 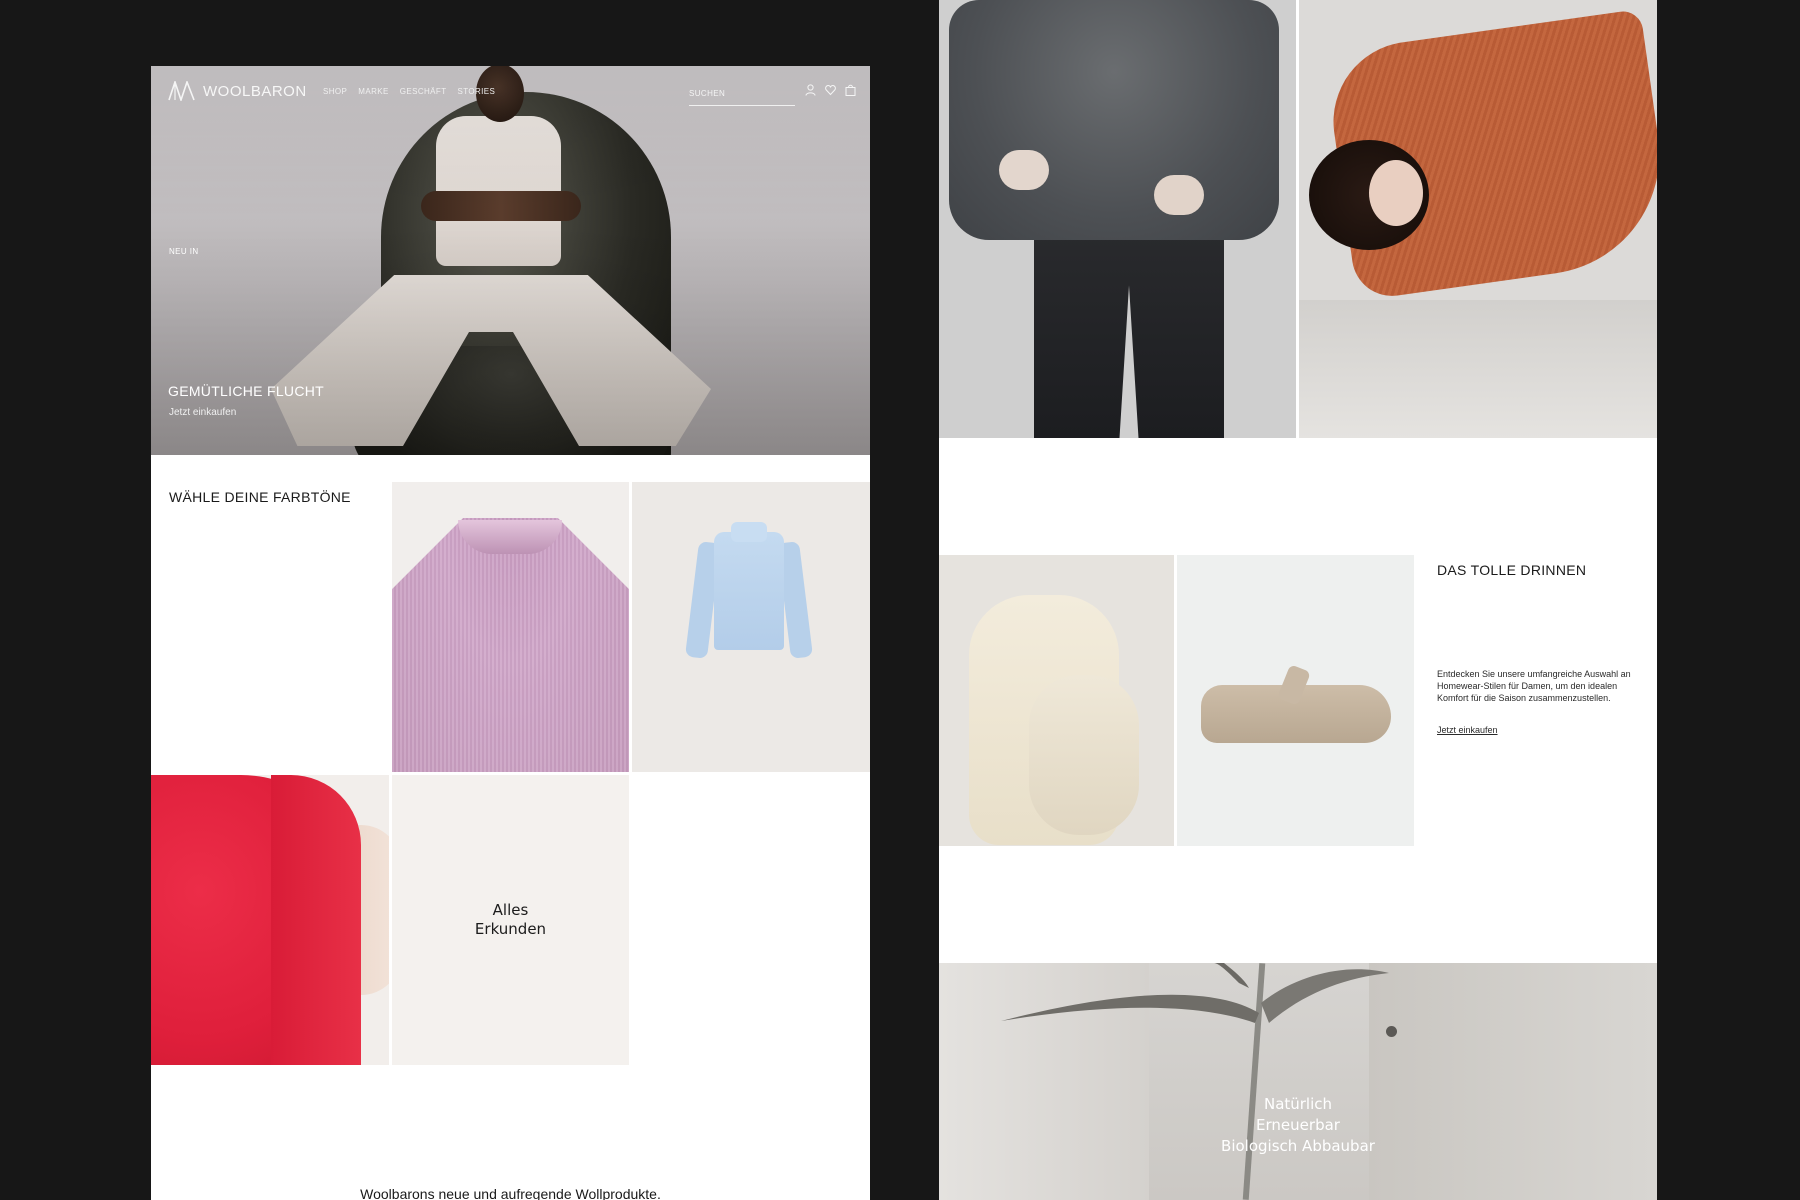 I want to click on nav-link-stories: STORIES, so click(x=477, y=91).